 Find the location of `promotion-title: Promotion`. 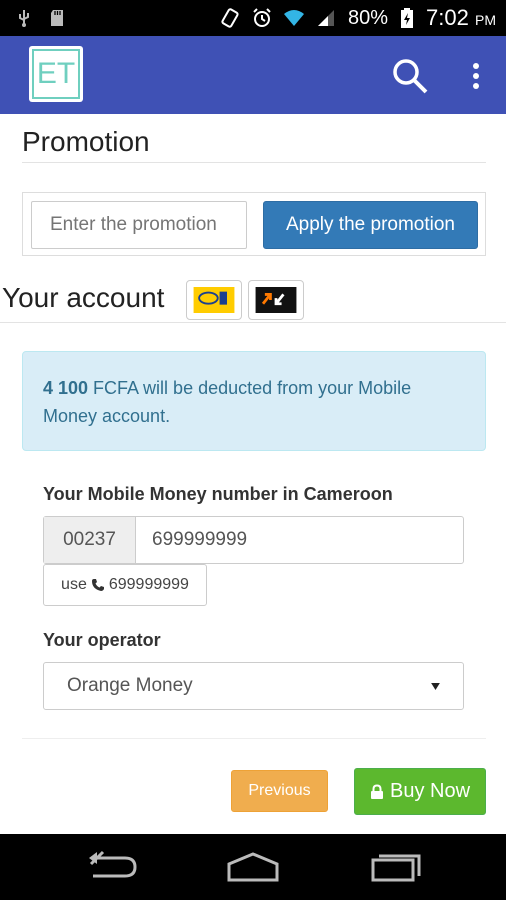

promotion-title: Promotion is located at coordinates (86, 141).